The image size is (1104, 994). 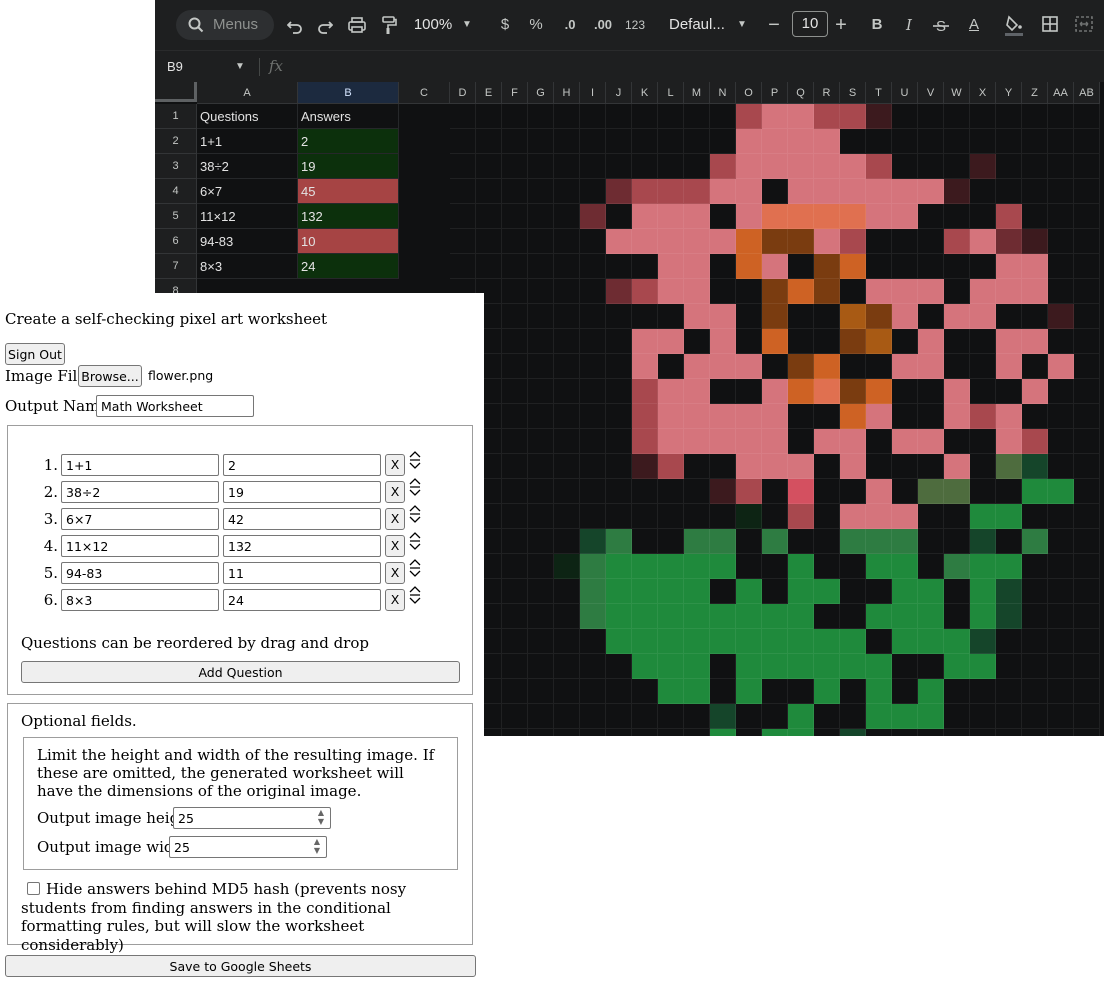 I want to click on answer-input, so click(x=302, y=519).